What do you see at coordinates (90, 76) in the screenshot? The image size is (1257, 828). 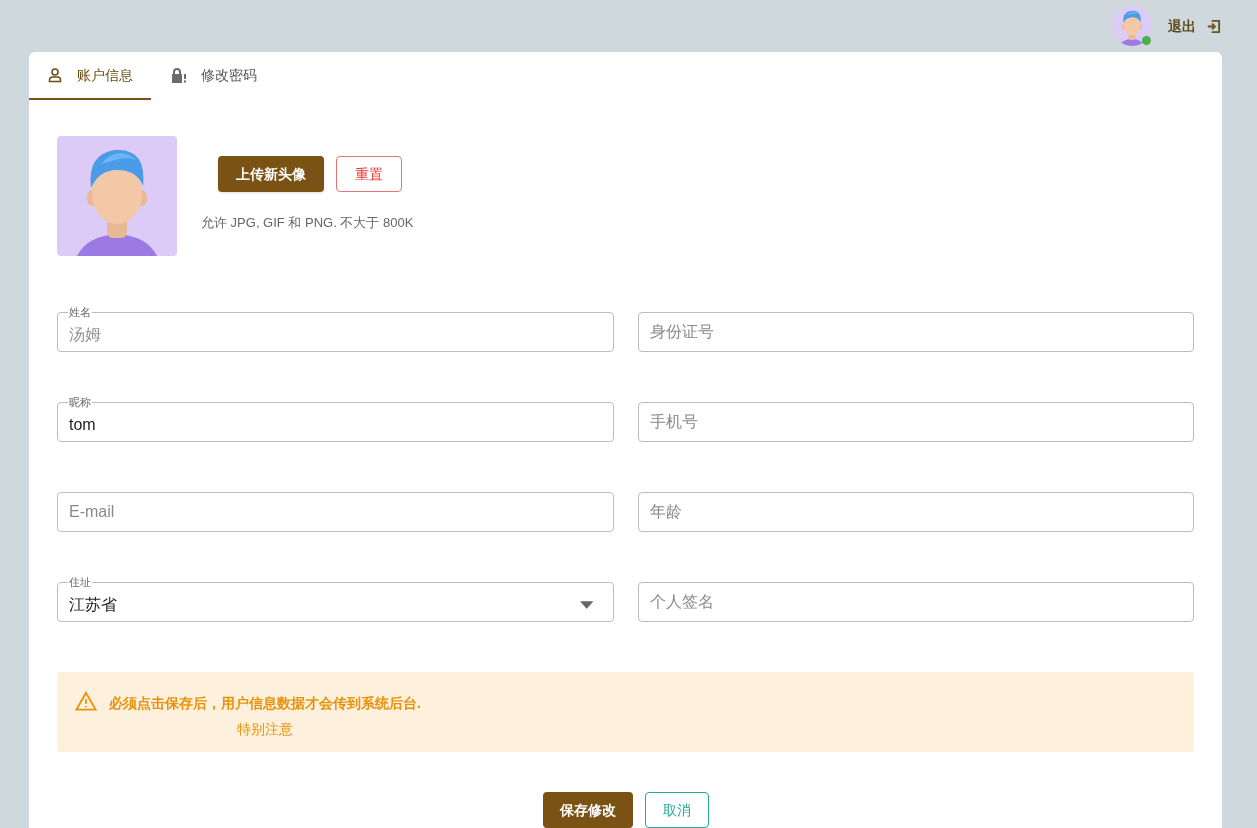 I see `tab: 账户信息` at bounding box center [90, 76].